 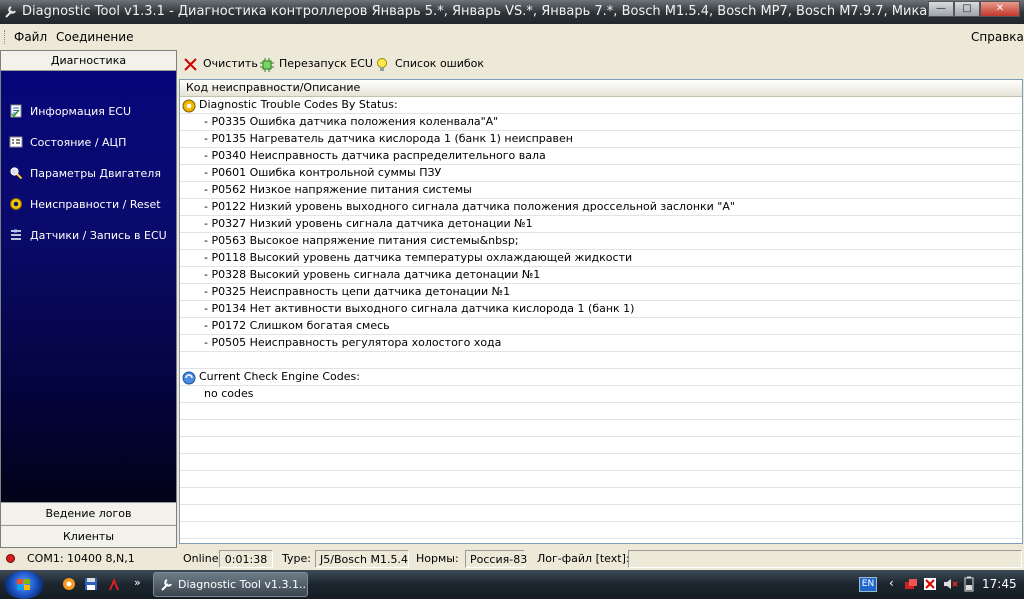 What do you see at coordinates (950, 584) in the screenshot?
I see `volume-muted-icon` at bounding box center [950, 584].